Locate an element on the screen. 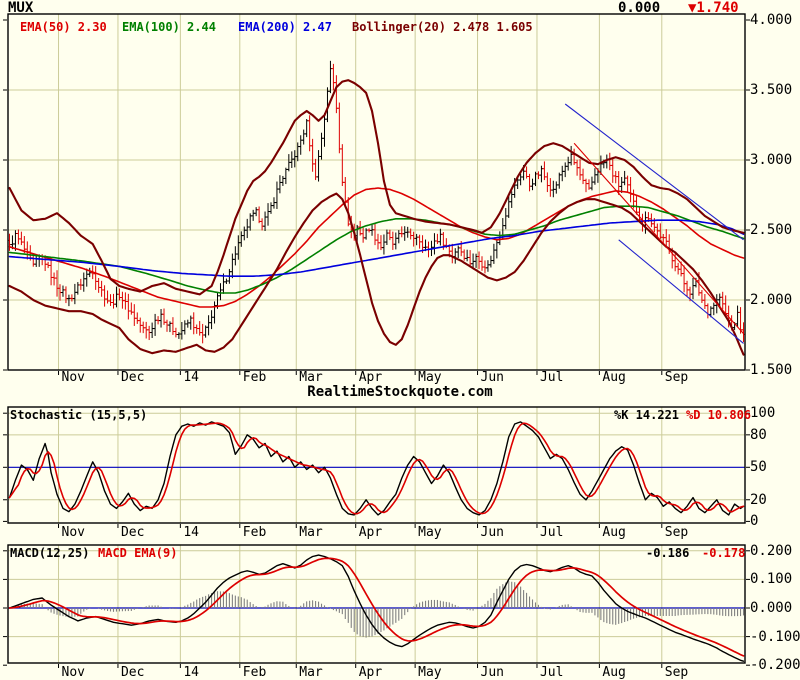 This screenshot has width=800, height=680. change-value: 0.000 is located at coordinates (639, 8).